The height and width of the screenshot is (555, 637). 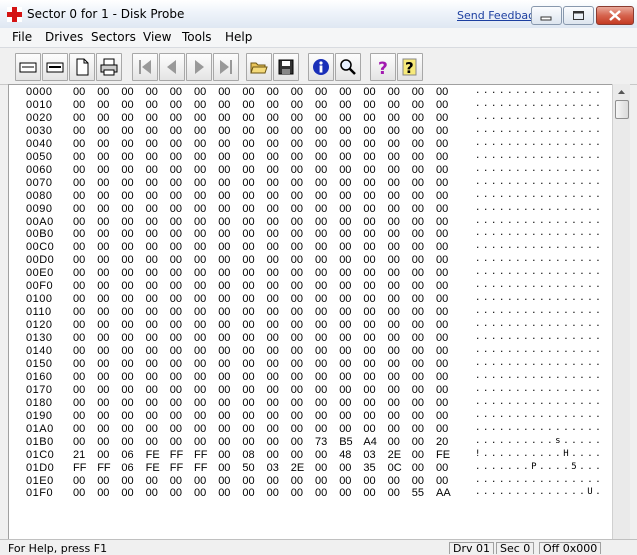 What do you see at coordinates (348, 67) in the screenshot?
I see `find-button` at bounding box center [348, 67].